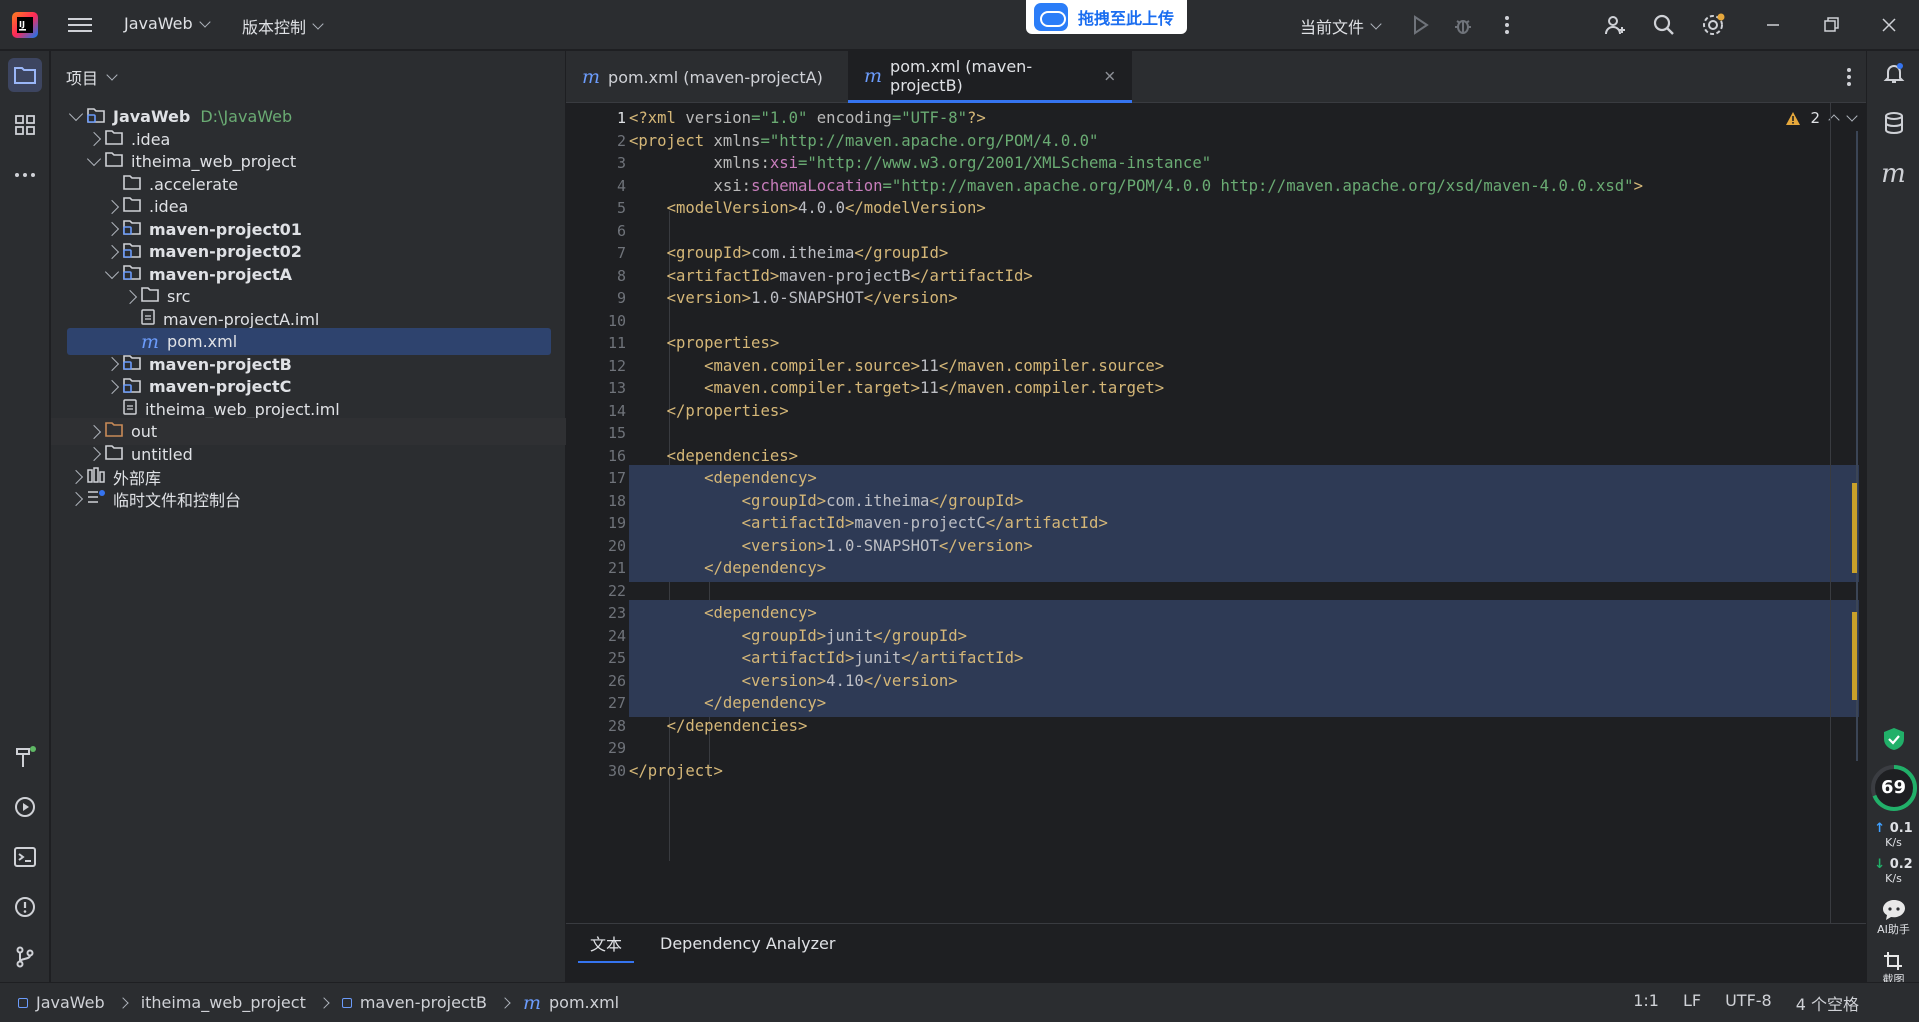 This screenshot has height=1022, width=1919. I want to click on hammer-icon, so click(26, 756).